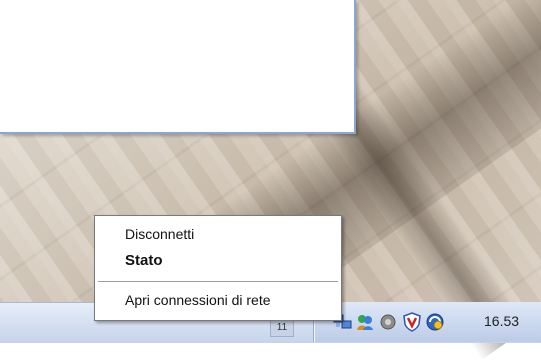  What do you see at coordinates (218, 282) in the screenshot?
I see `menu-separator` at bounding box center [218, 282].